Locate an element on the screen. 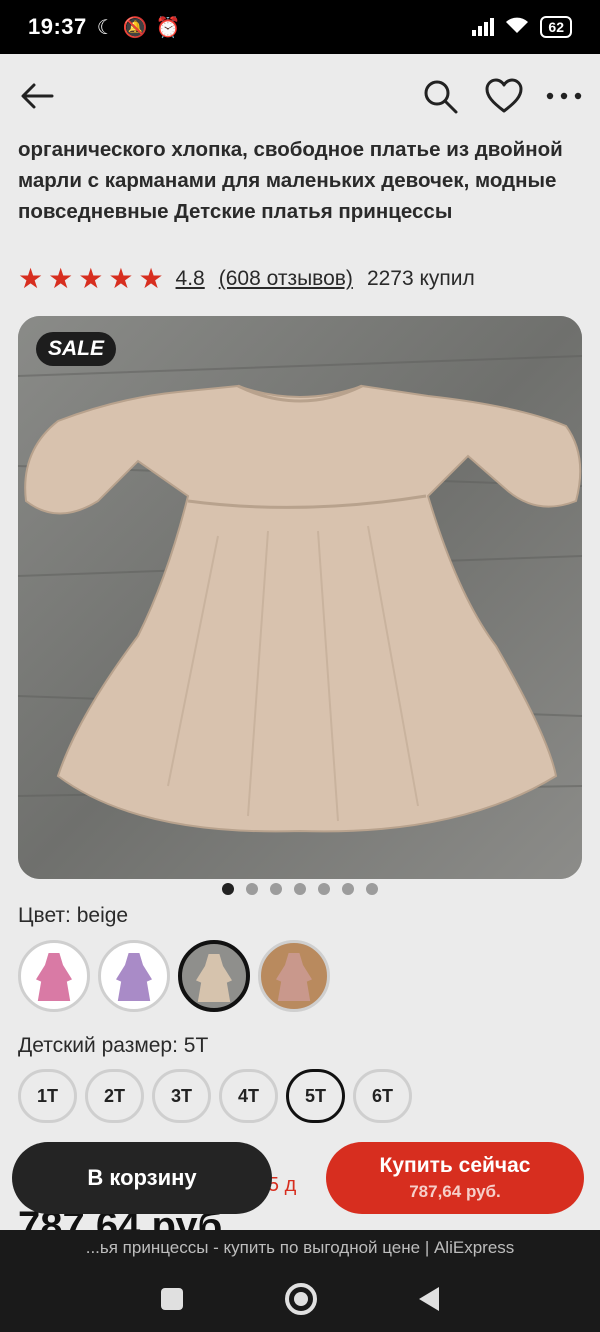 The width and height of the screenshot is (600, 1332). color-swatch-purple is located at coordinates (134, 976).